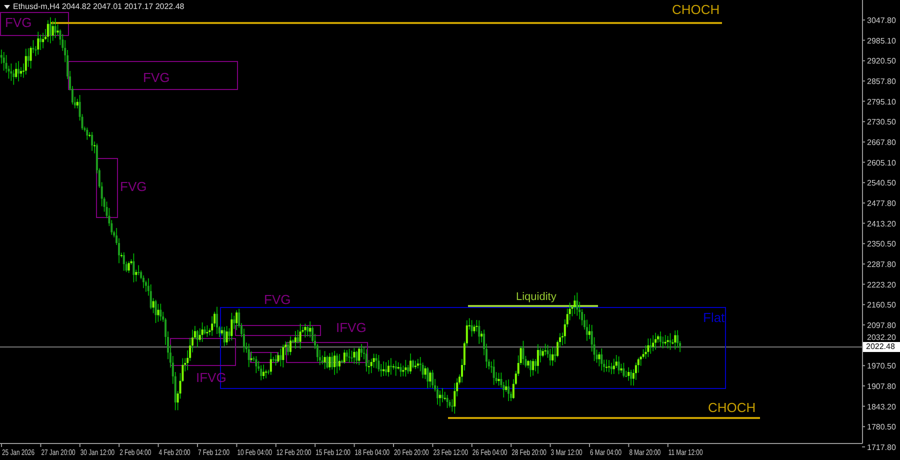 The image size is (900, 460). What do you see at coordinates (881, 407) in the screenshot?
I see `price-label: 1843.20` at bounding box center [881, 407].